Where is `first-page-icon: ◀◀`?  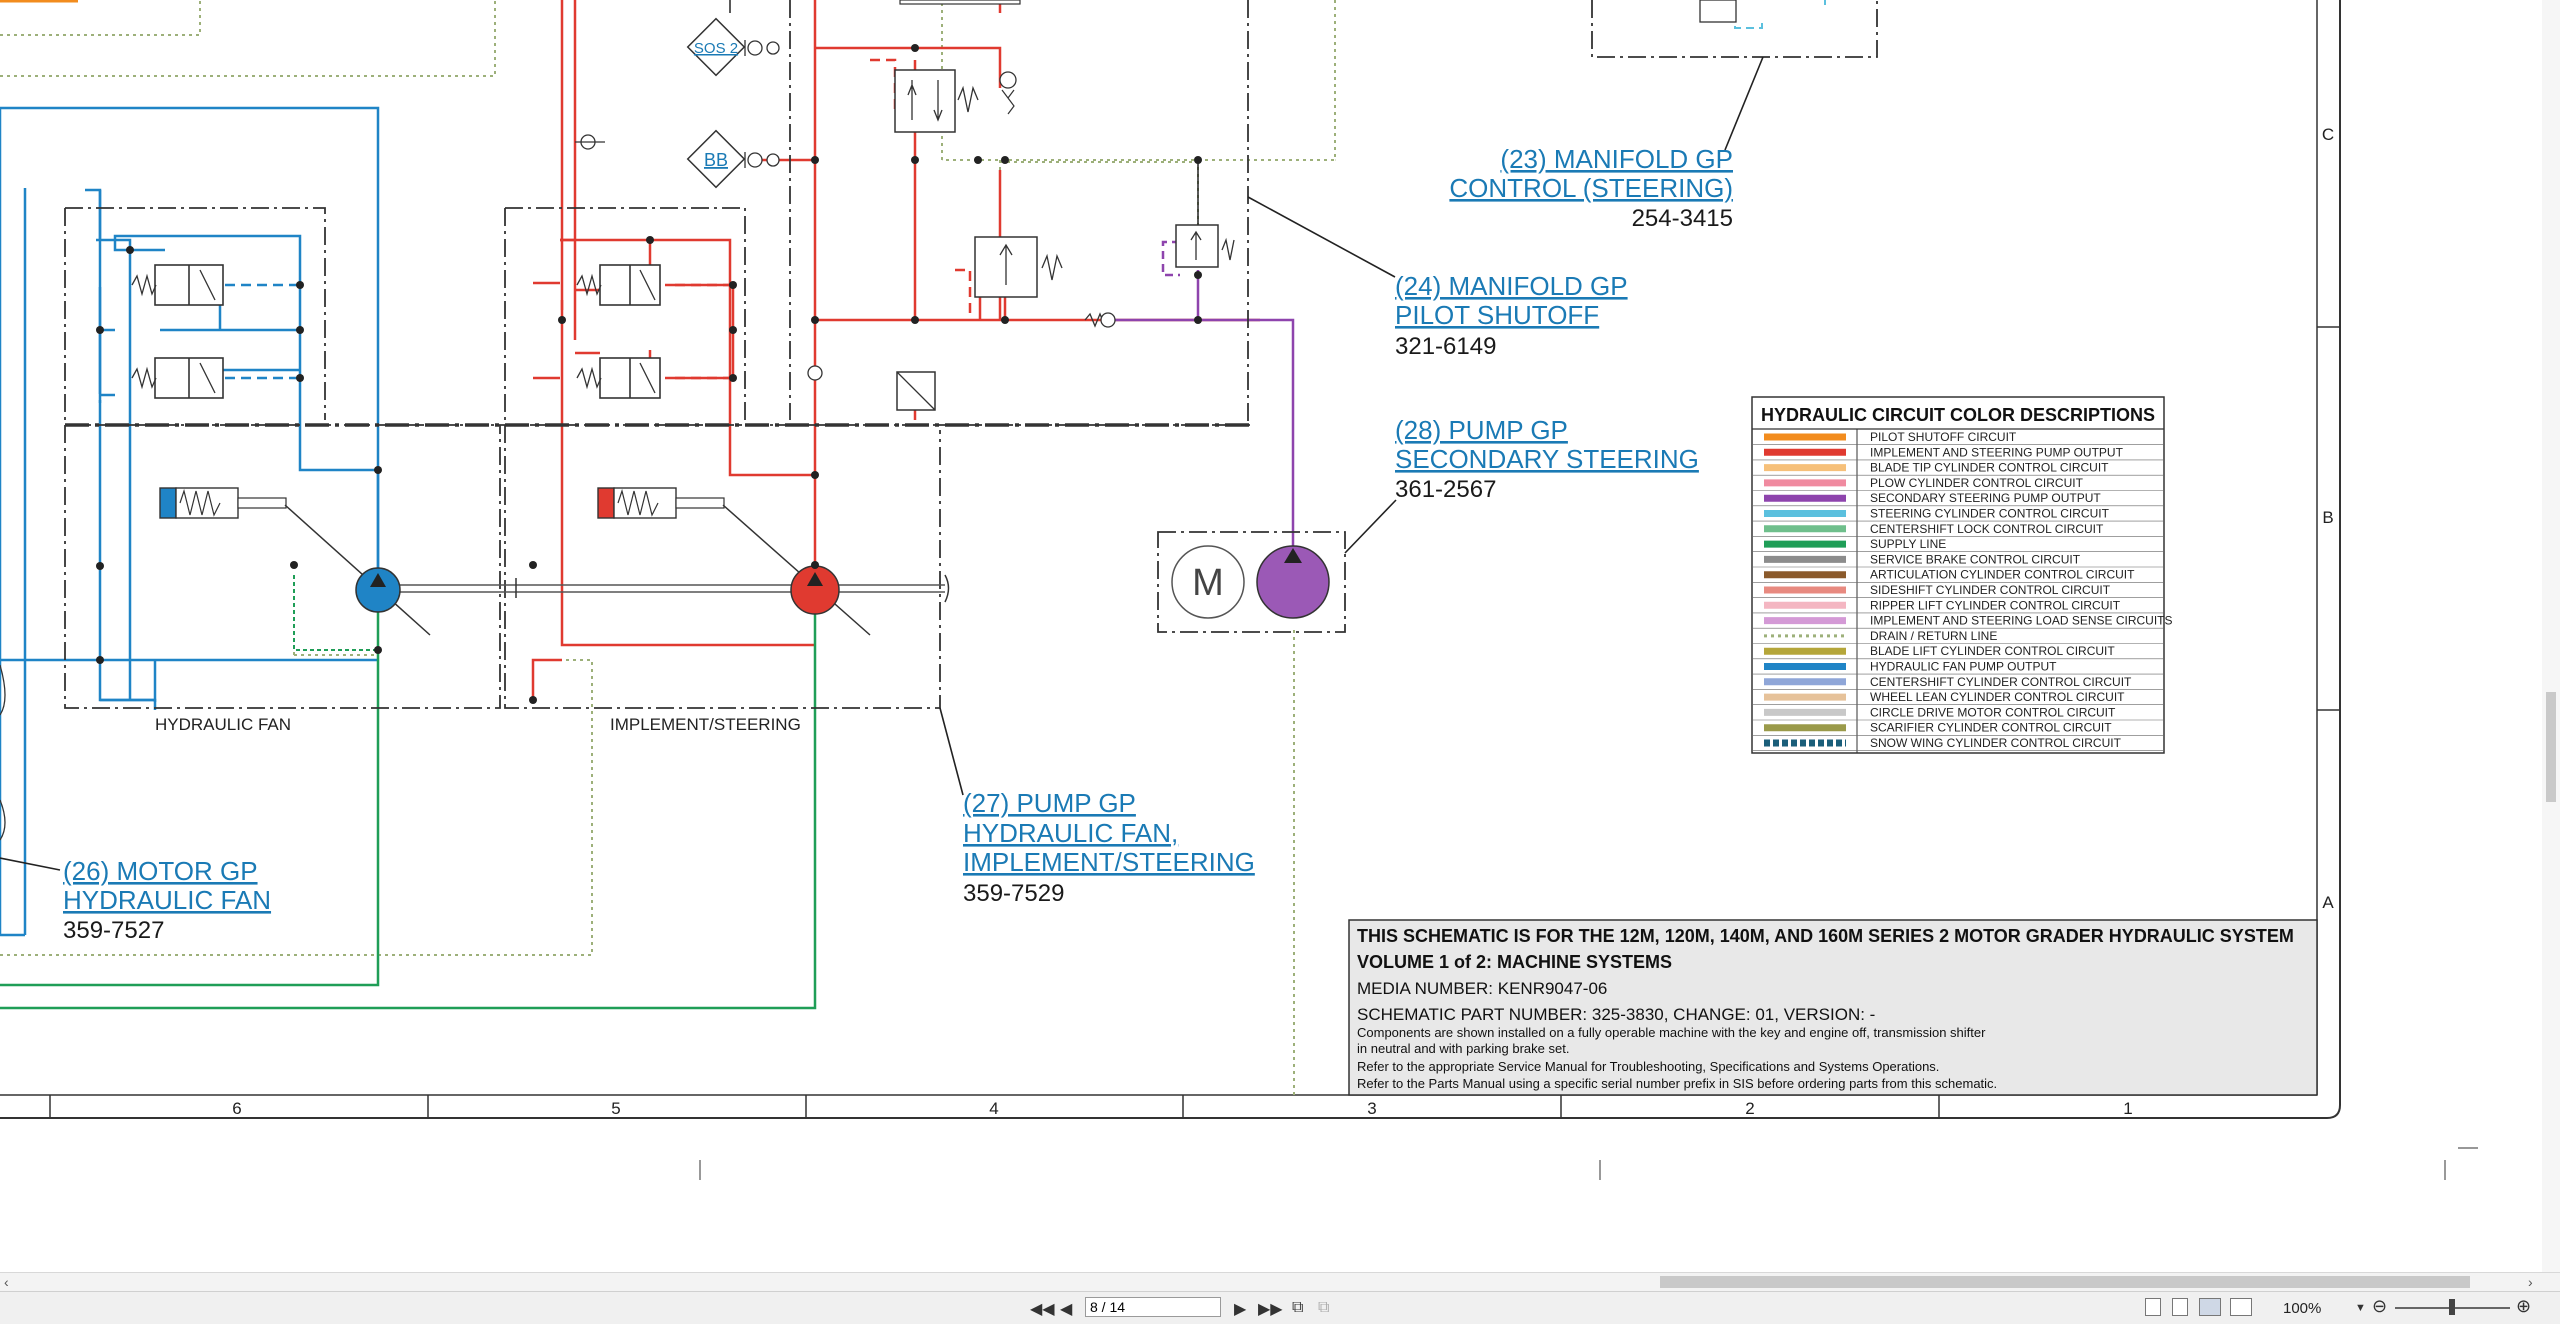 first-page-icon: ◀◀ is located at coordinates (1042, 1309).